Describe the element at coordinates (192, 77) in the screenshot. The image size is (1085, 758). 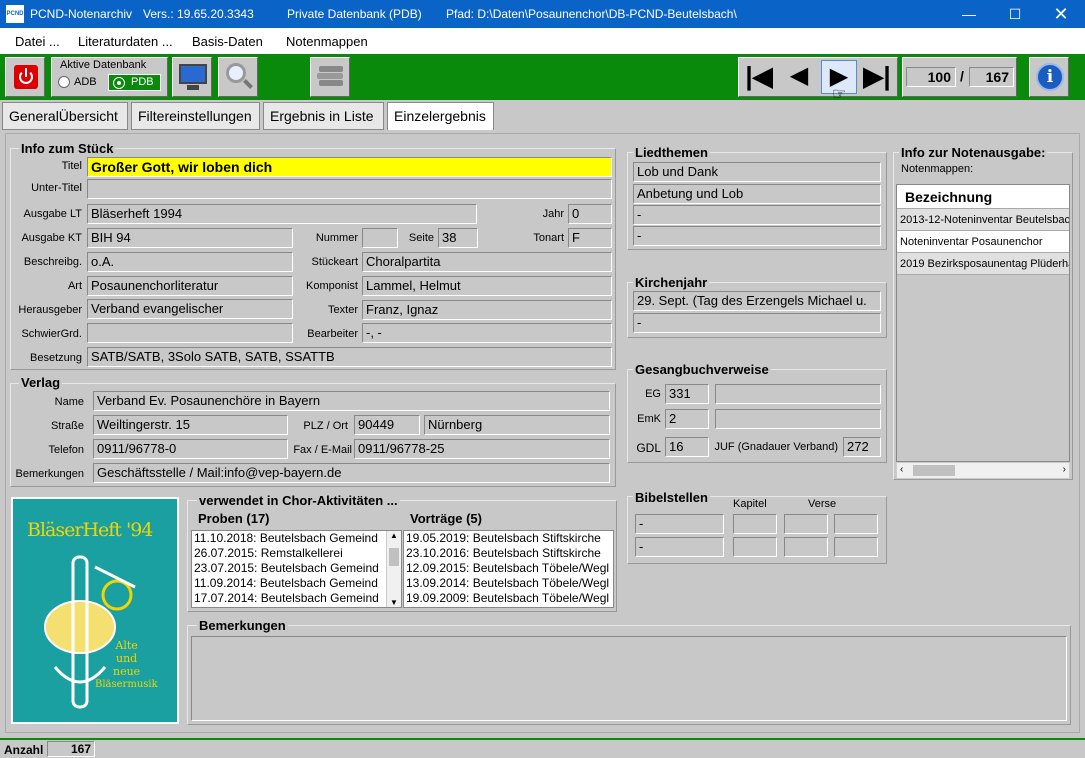
I see `monitor-button` at that location.